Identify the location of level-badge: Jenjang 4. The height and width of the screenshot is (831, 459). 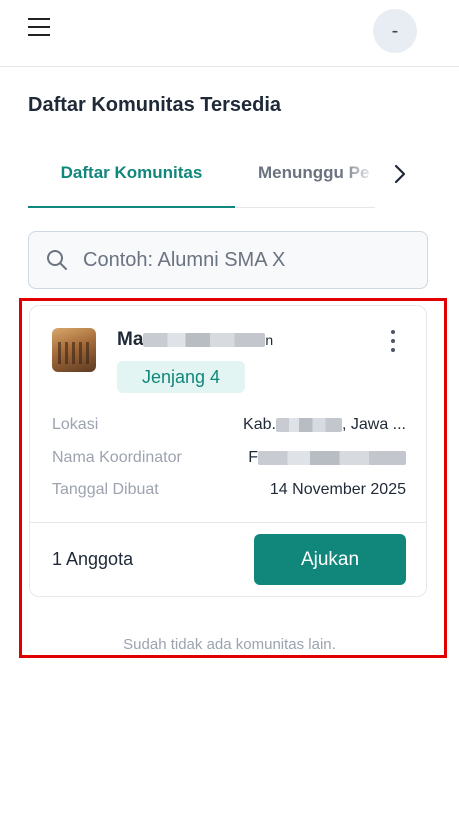
(181, 377).